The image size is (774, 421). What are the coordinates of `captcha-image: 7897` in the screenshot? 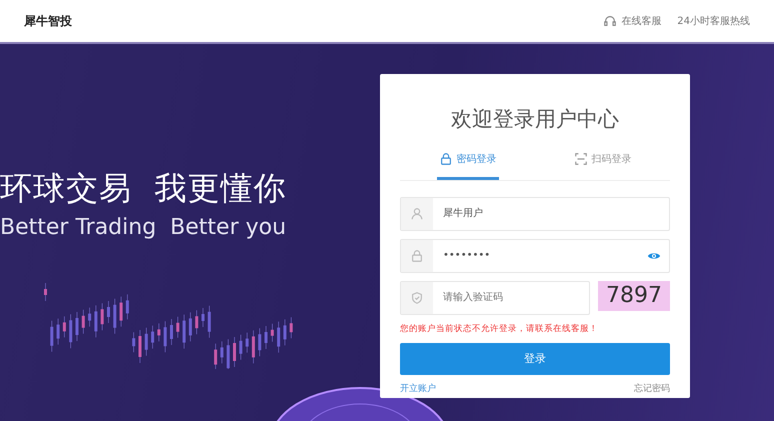 It's located at (634, 295).